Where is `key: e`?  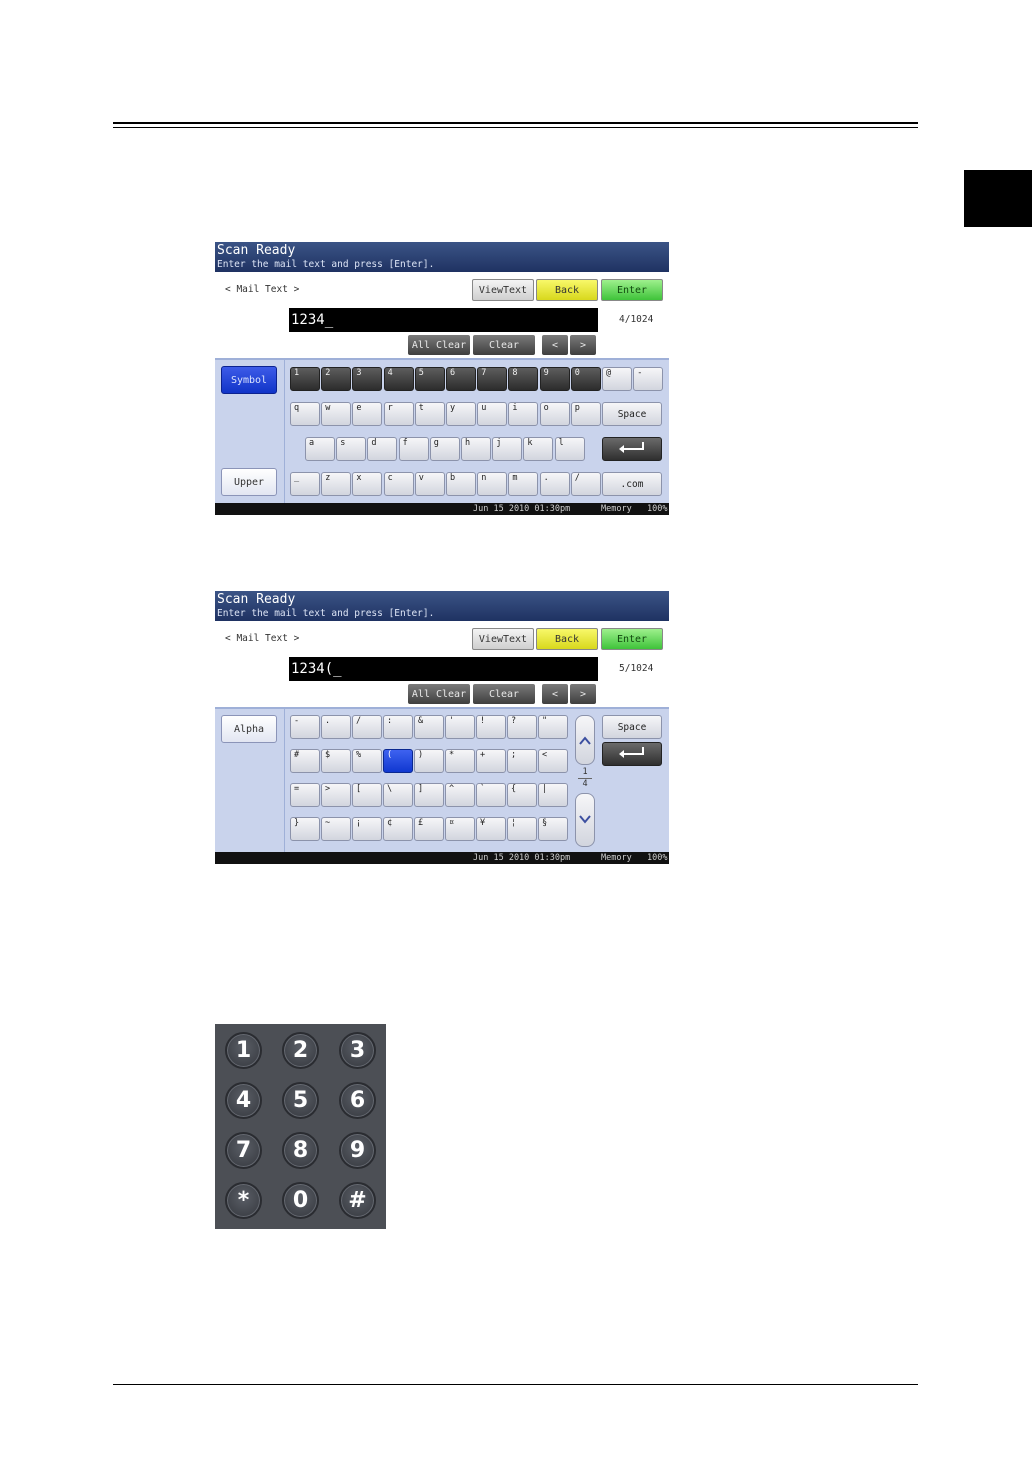 key: e is located at coordinates (367, 414).